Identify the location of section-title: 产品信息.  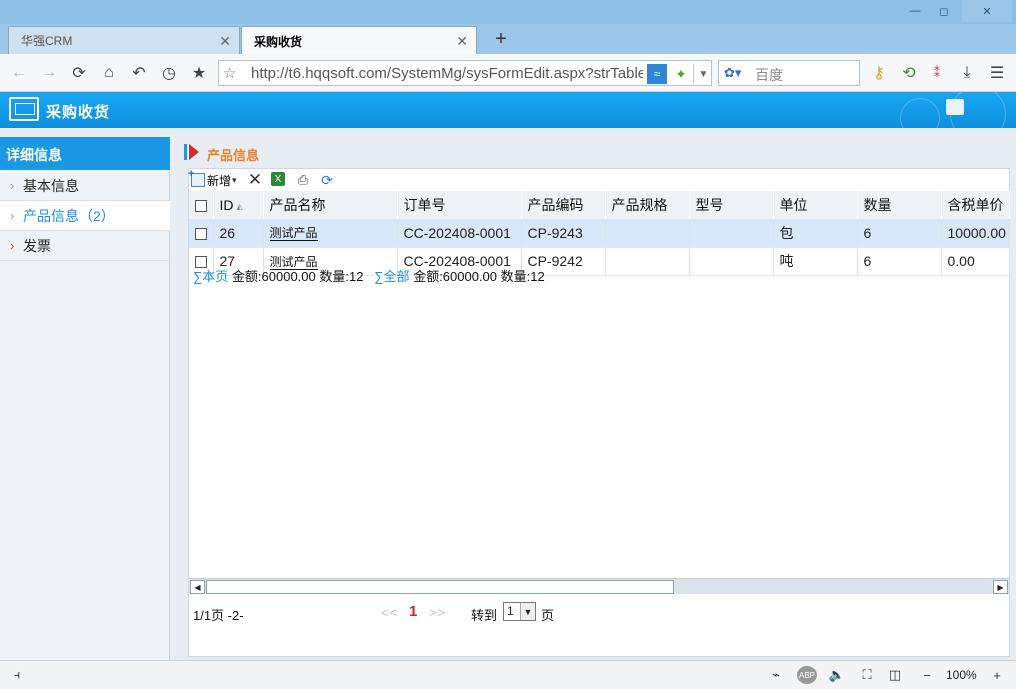
(233, 155).